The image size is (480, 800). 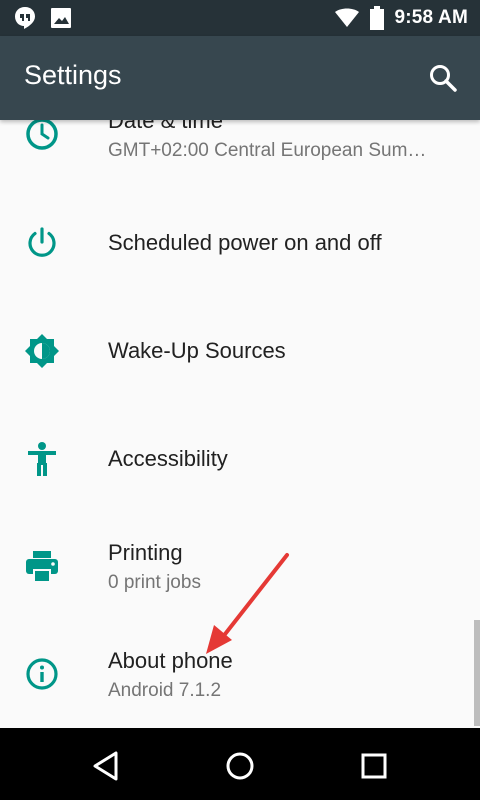 What do you see at coordinates (347, 17) in the screenshot?
I see `wifi-icon` at bounding box center [347, 17].